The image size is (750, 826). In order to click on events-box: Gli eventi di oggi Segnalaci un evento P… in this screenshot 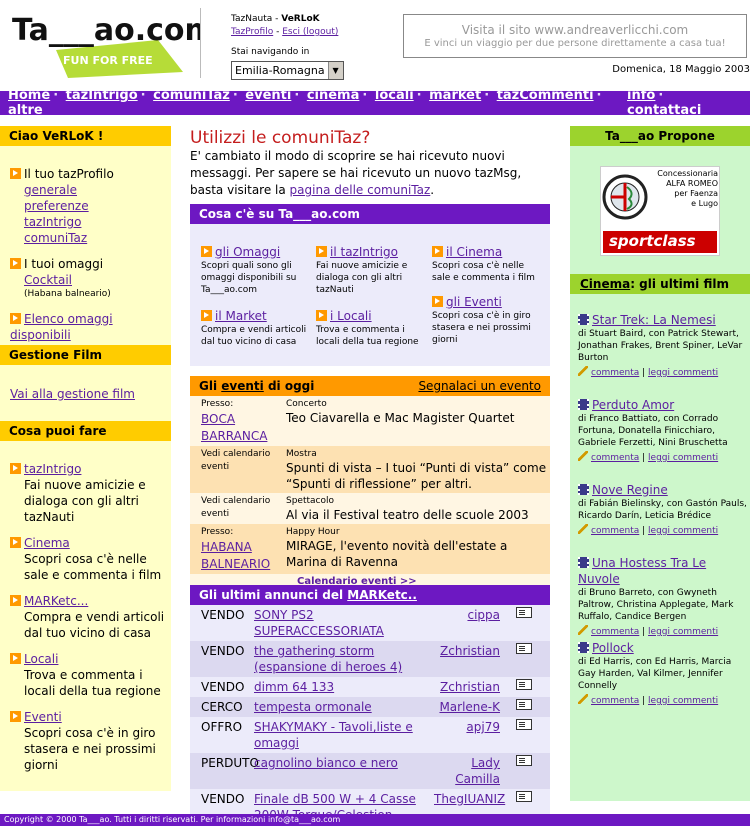, I will do `click(370, 482)`.